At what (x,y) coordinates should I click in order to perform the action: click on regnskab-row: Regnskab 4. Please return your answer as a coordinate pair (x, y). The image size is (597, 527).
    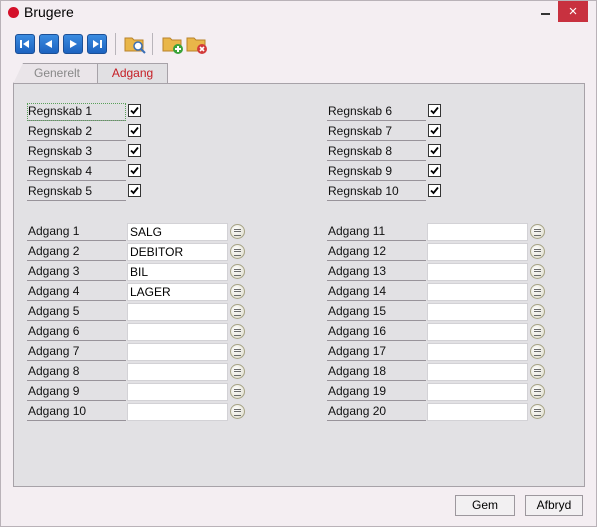
    Looking at the image, I should click on (92, 172).